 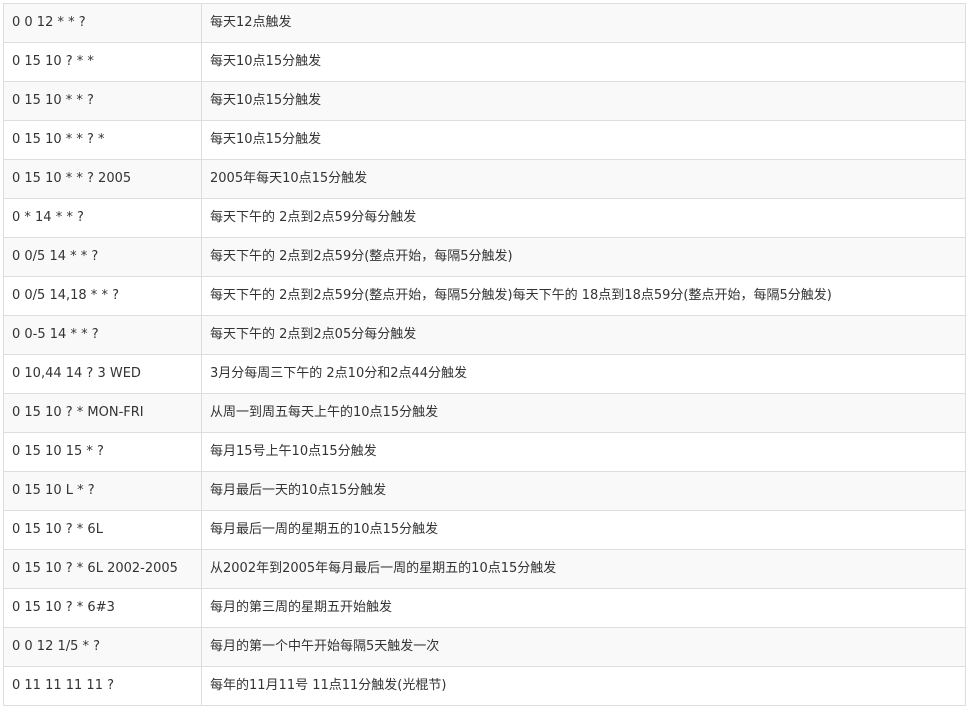 What do you see at coordinates (584, 413) in the screenshot?
I see `description-cell: 从周一到周五每天上午的10点15分触发` at bounding box center [584, 413].